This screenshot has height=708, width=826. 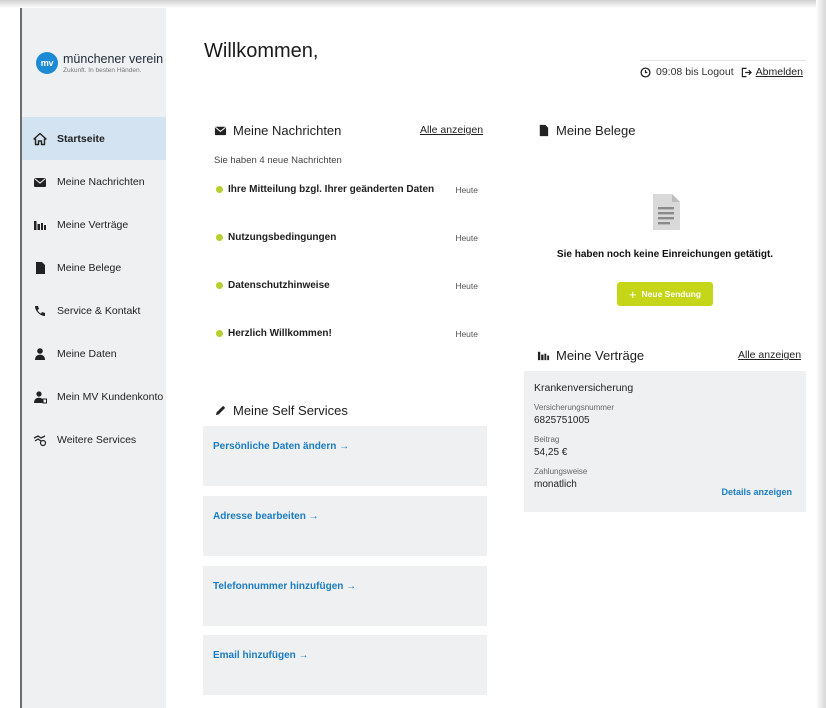 What do you see at coordinates (279, 285) in the screenshot?
I see `message-title: Datenschutzhinweise` at bounding box center [279, 285].